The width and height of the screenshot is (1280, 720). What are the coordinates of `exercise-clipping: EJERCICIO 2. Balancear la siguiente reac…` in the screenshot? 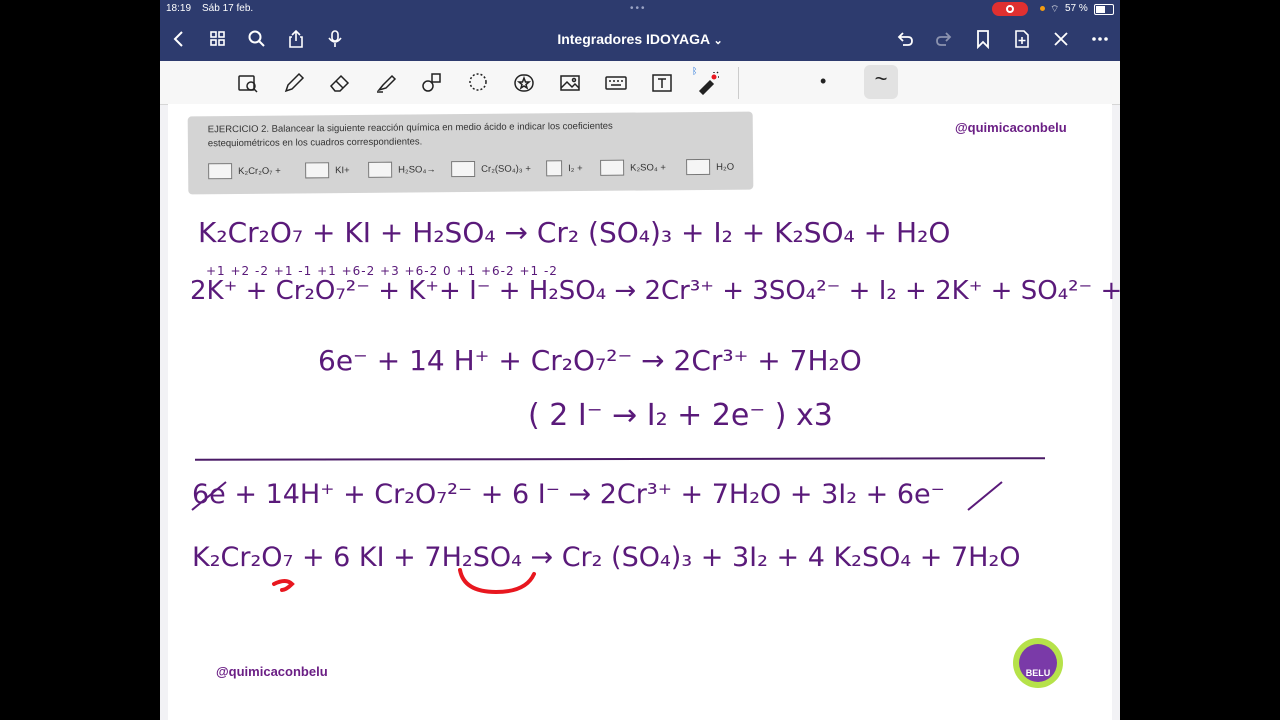 It's located at (470, 153).